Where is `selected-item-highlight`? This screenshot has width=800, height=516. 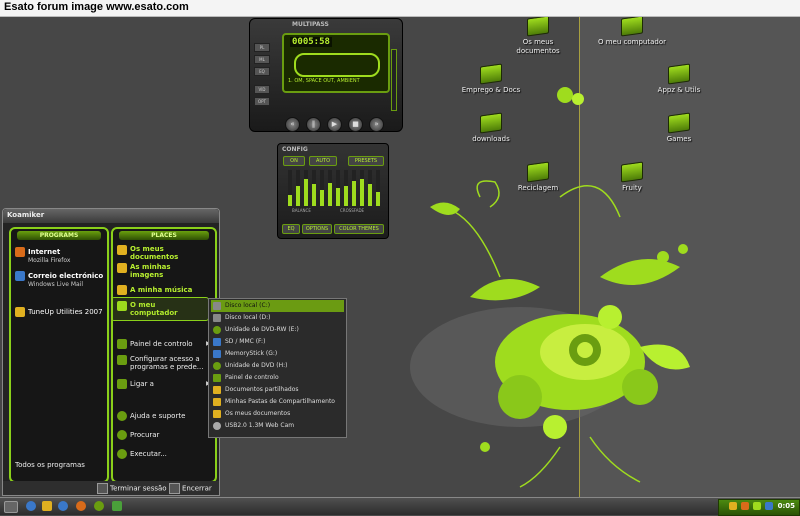
selected-item-highlight is located at coordinates (160, 309).